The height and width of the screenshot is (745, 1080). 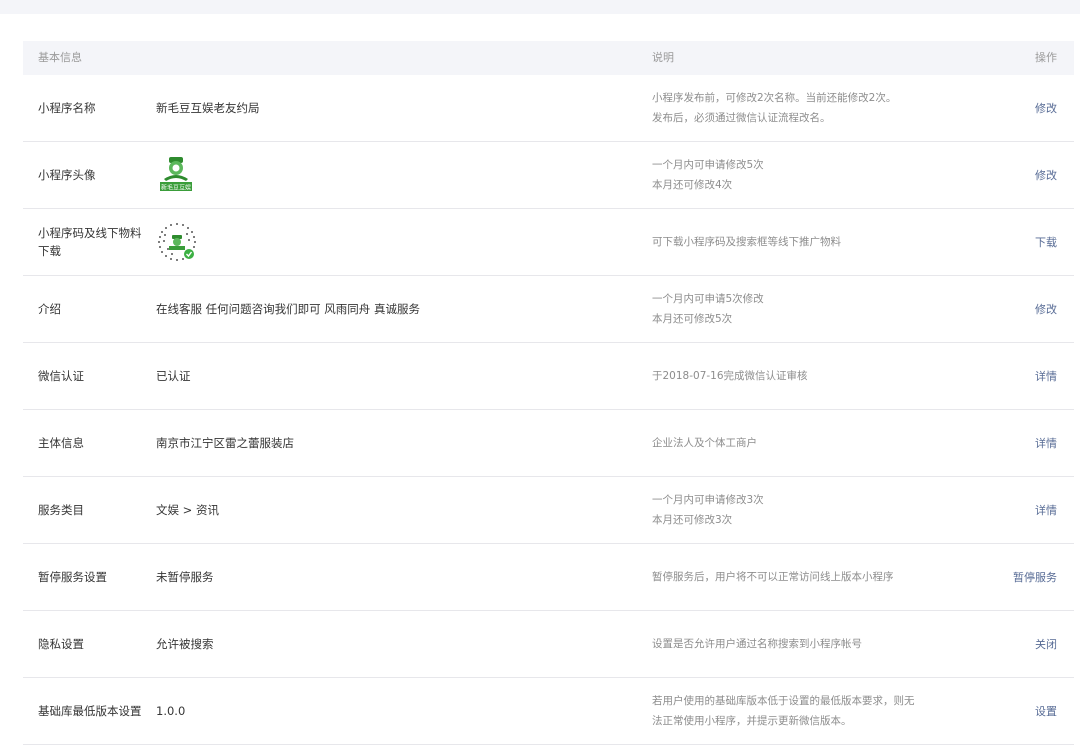 What do you see at coordinates (187, 510) in the screenshot?
I see `row-value: 文娱 > 资讯` at bounding box center [187, 510].